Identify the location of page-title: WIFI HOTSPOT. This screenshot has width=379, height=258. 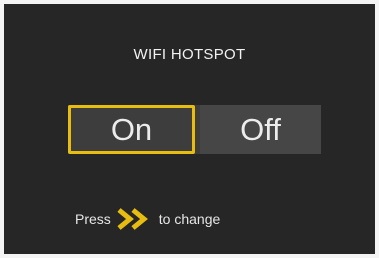
(189, 54).